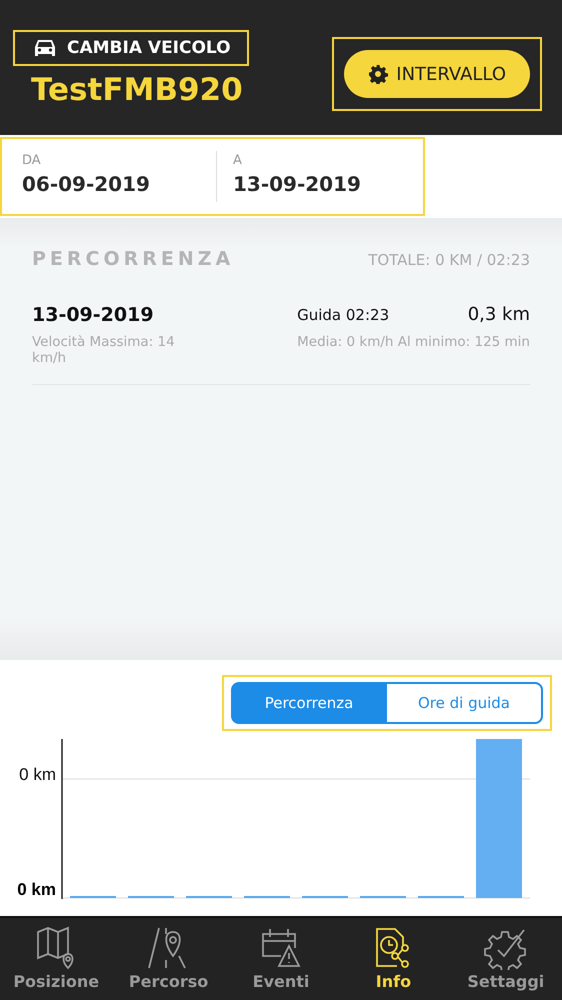 This screenshot has height=1000, width=562. What do you see at coordinates (309, 703) in the screenshot?
I see `chart-toggle-tab: Percorrenza` at bounding box center [309, 703].